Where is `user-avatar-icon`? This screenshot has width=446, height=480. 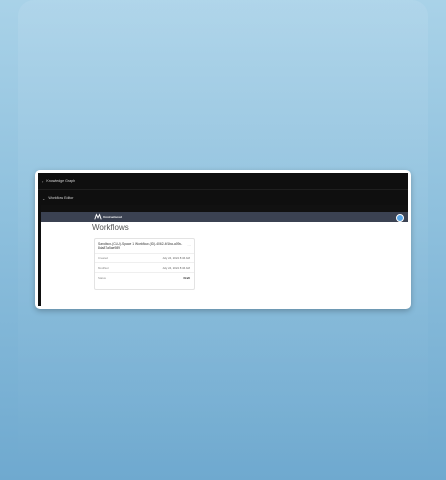 user-avatar-icon is located at coordinates (400, 218).